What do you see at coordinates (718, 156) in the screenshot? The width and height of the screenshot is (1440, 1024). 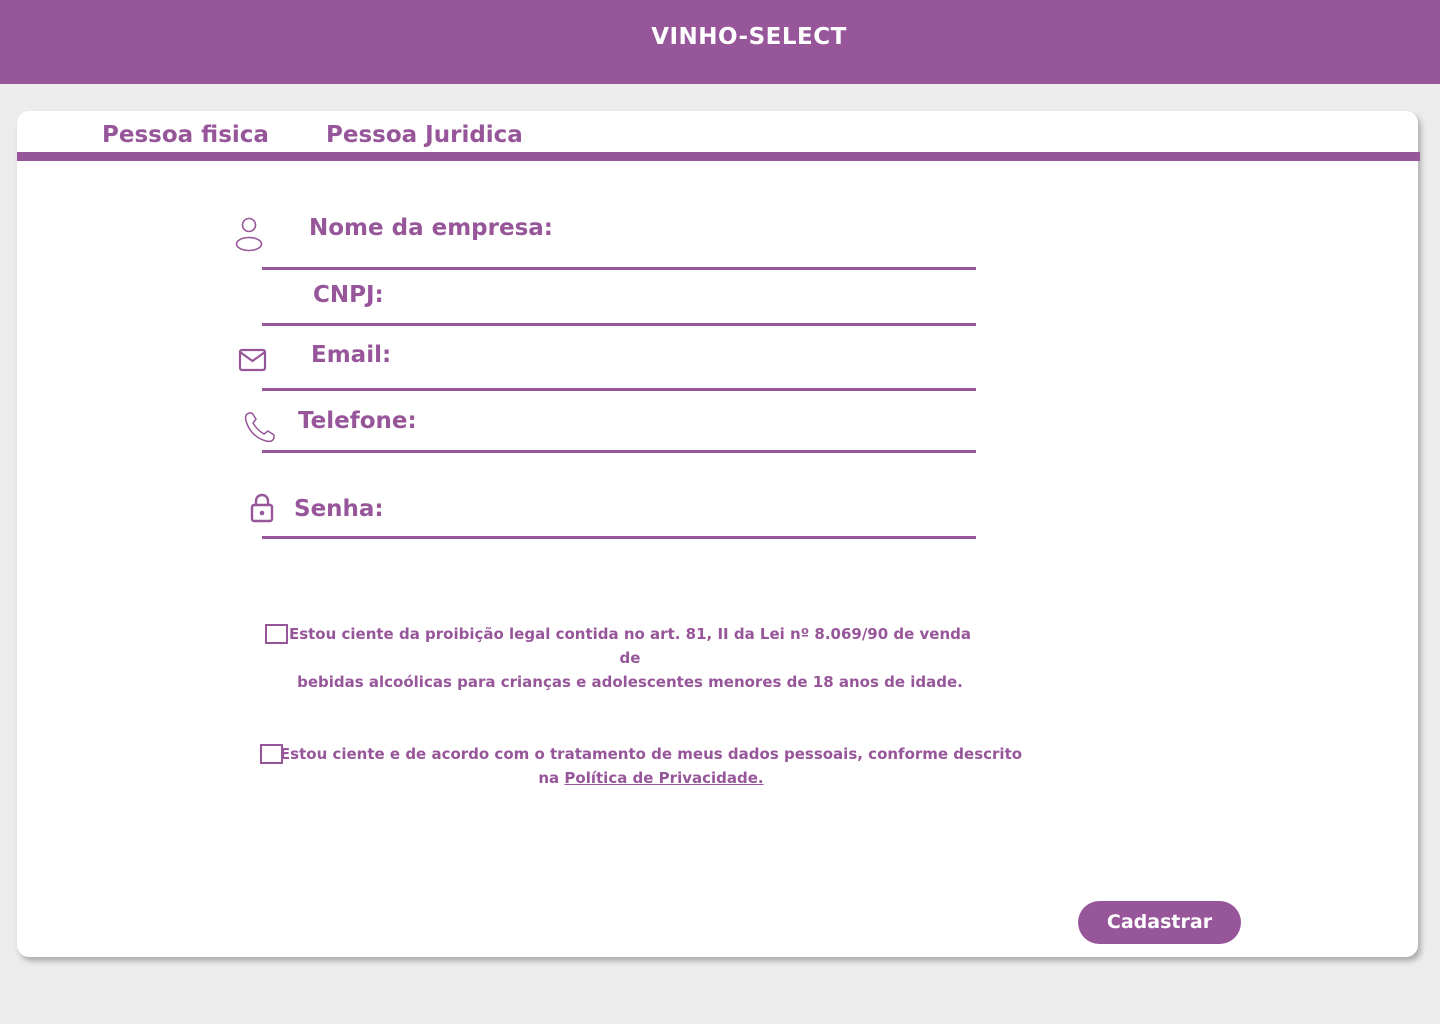 I see `tab-underline` at bounding box center [718, 156].